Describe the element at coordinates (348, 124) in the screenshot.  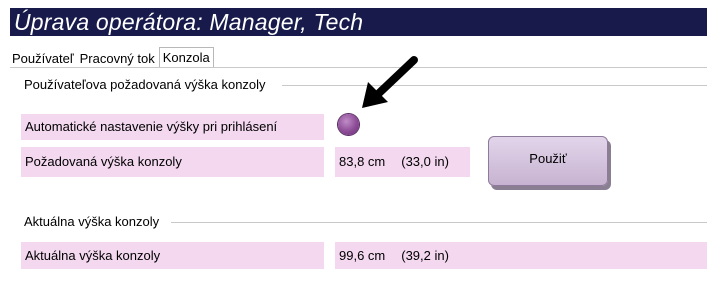
I see `auto-height-radio-button` at that location.